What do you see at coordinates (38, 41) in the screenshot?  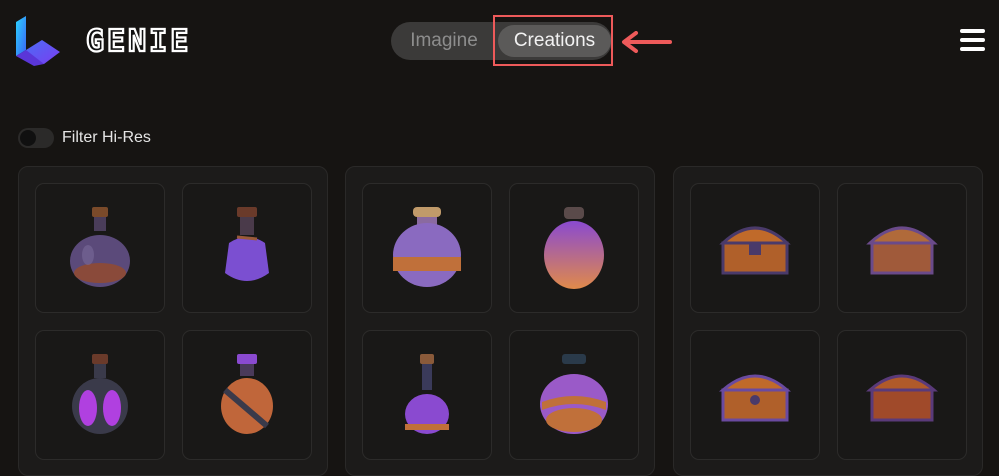 I see `genie-logo-icon` at bounding box center [38, 41].